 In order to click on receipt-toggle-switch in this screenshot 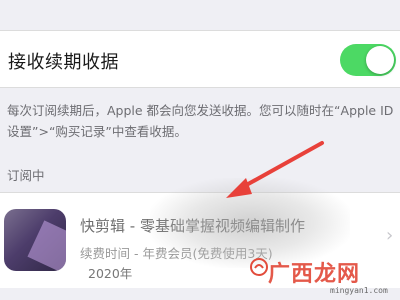, I will do `click(368, 60)`.